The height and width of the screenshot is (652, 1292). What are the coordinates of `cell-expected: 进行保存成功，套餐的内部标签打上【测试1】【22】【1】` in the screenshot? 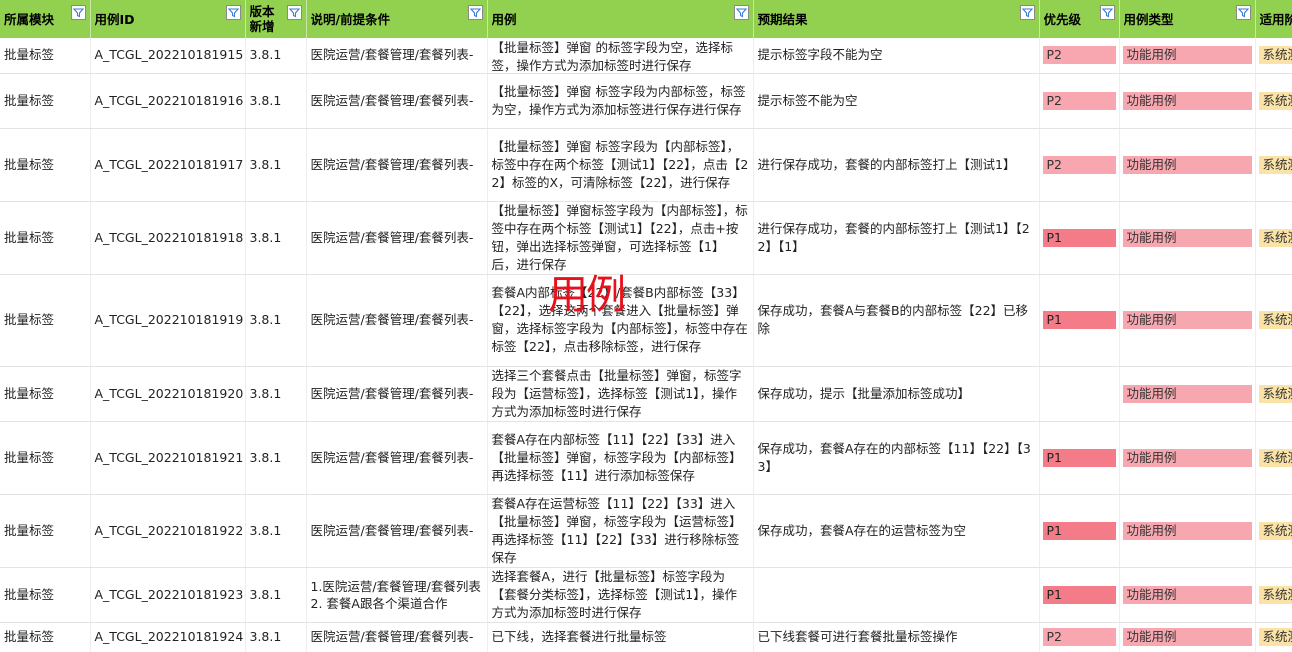 It's located at (896, 238).